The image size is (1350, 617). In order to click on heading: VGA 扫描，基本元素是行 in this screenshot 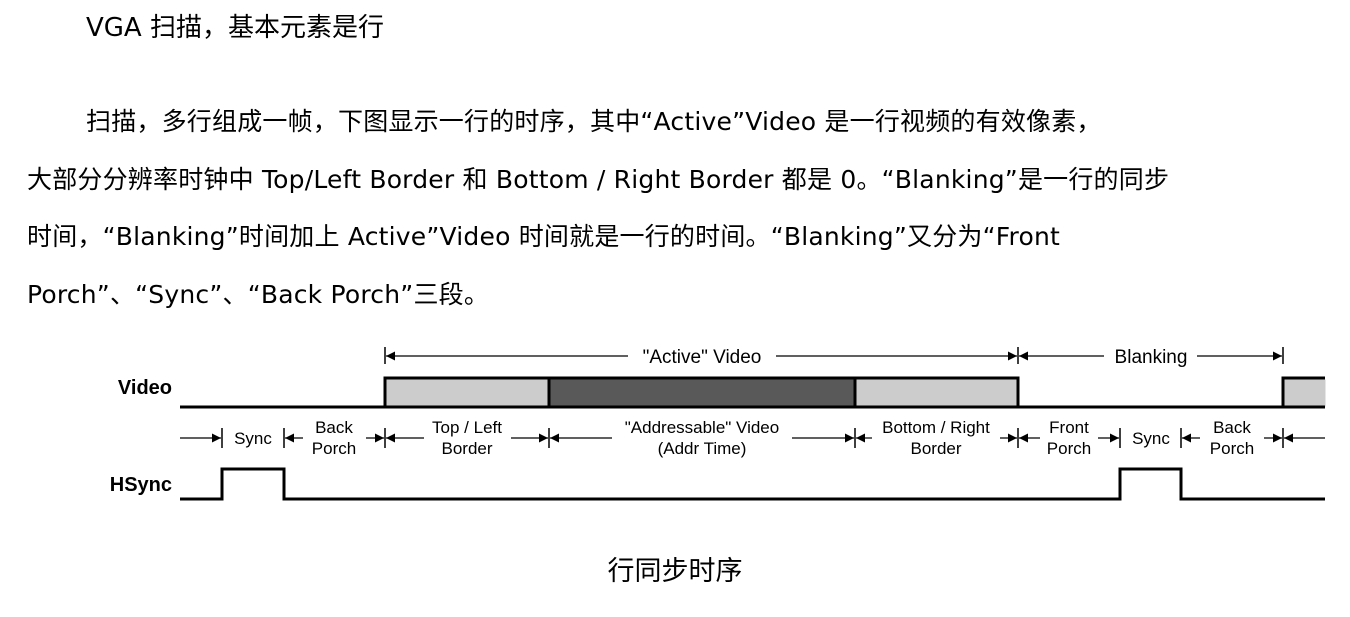, I will do `click(235, 28)`.